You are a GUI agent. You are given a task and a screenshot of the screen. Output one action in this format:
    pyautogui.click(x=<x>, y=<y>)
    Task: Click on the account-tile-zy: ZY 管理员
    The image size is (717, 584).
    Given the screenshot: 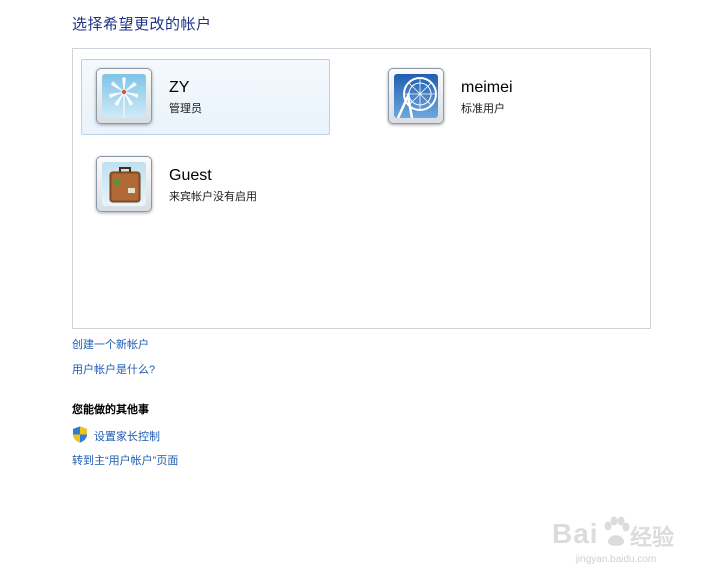 What is the action you would take?
    pyautogui.click(x=205, y=97)
    